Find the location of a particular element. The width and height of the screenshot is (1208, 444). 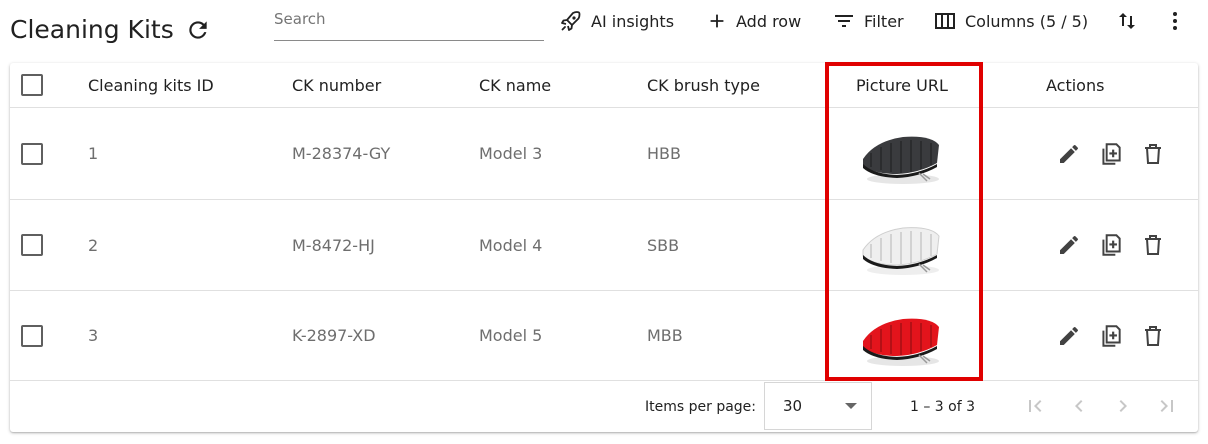

column-header-brush-type: CK brush type is located at coordinates (703, 85).